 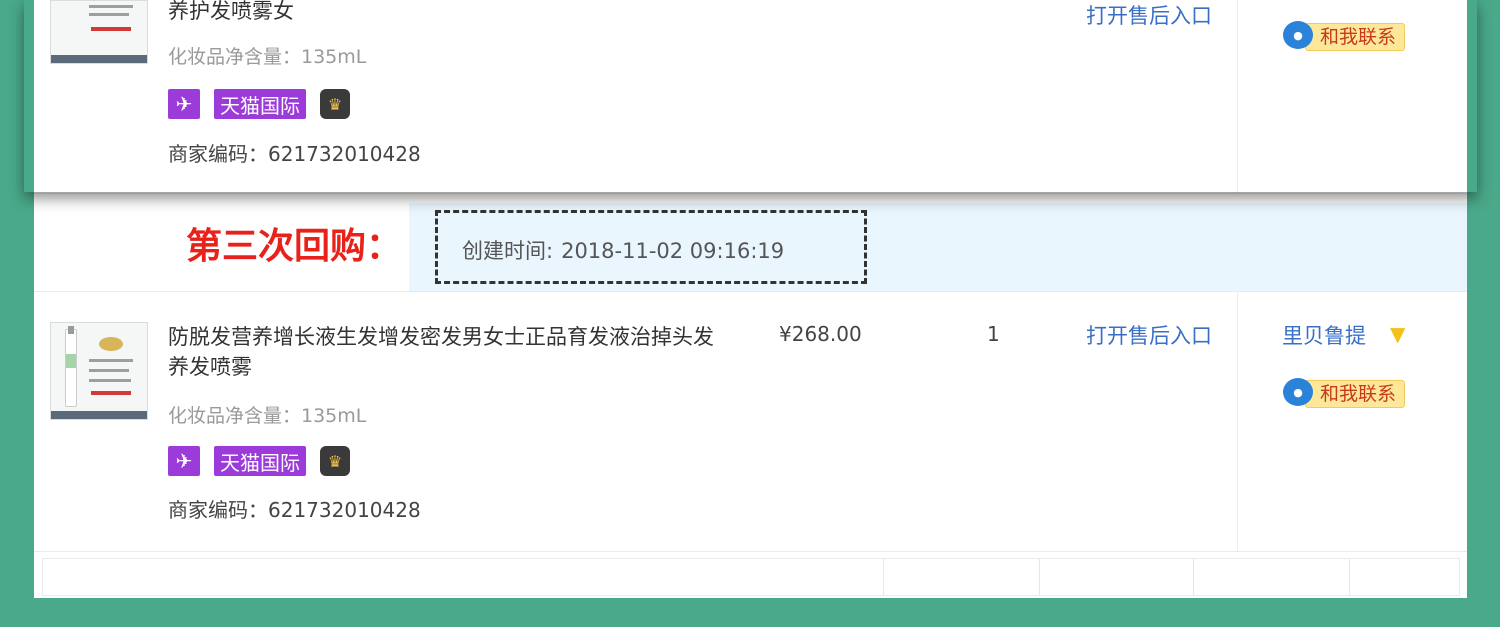 What do you see at coordinates (993, 334) in the screenshot?
I see `quantity: 1` at bounding box center [993, 334].